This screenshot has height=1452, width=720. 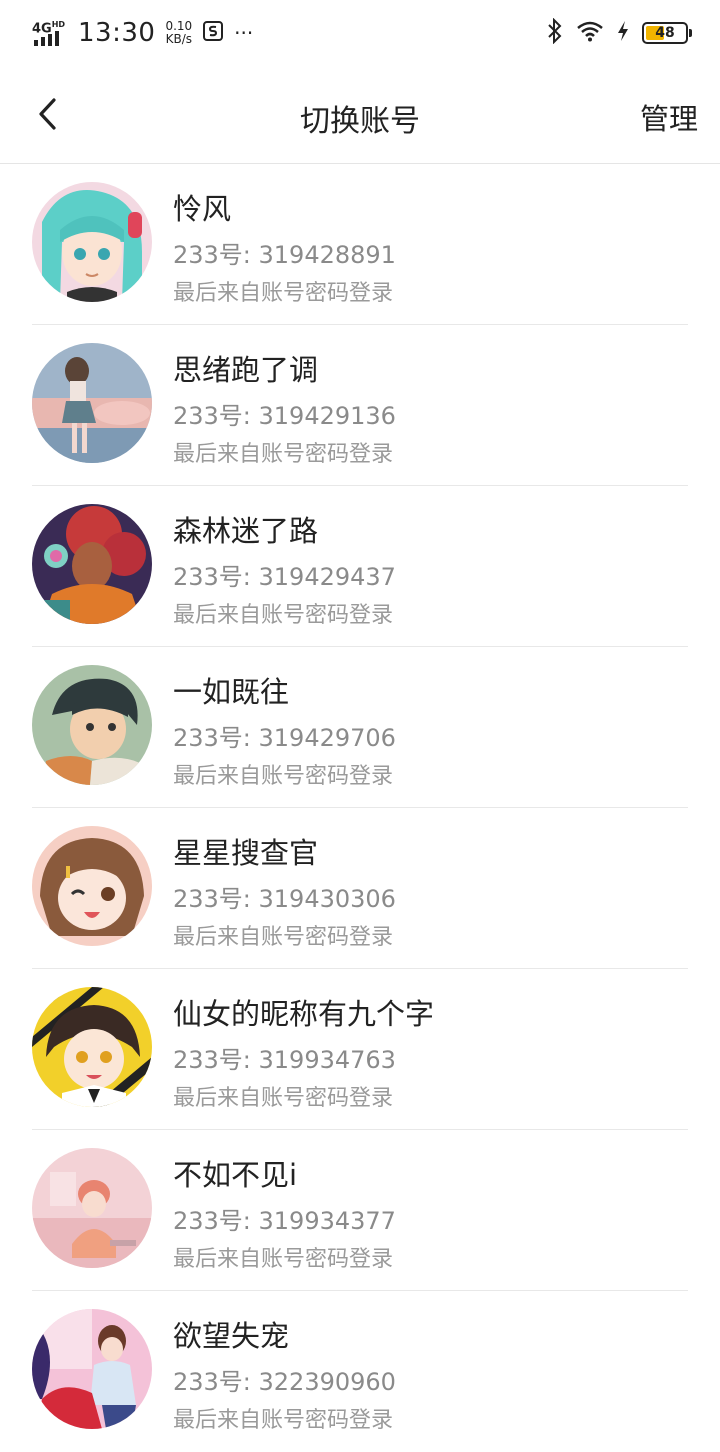 I want to click on account-item: 仙女的昵称有九个字 233号: 319934763 最后来自账号密码登录, so click(x=360, y=1049).